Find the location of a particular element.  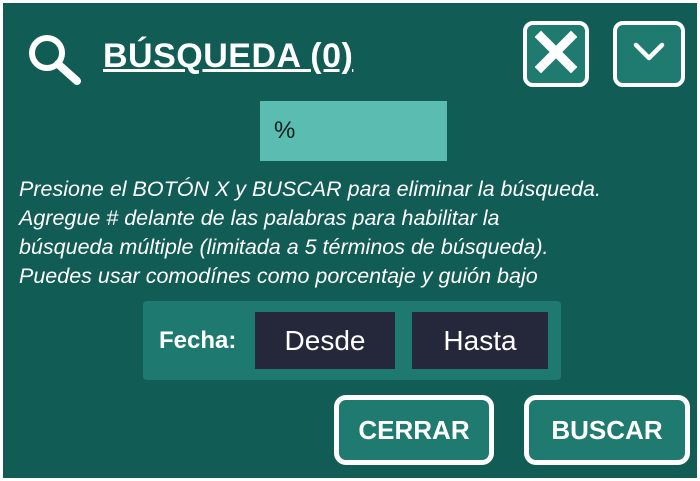

close-icon is located at coordinates (556, 54).